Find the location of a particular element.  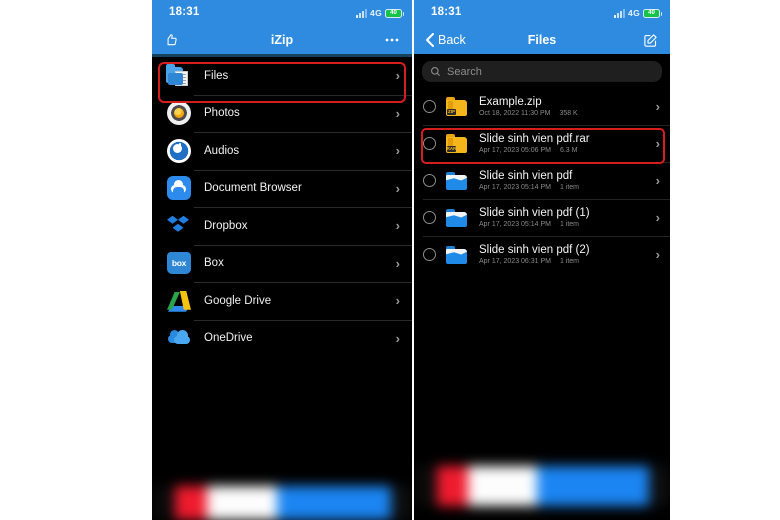

file-date: Apr 17, 2023 05:06 PM is located at coordinates (515, 151).